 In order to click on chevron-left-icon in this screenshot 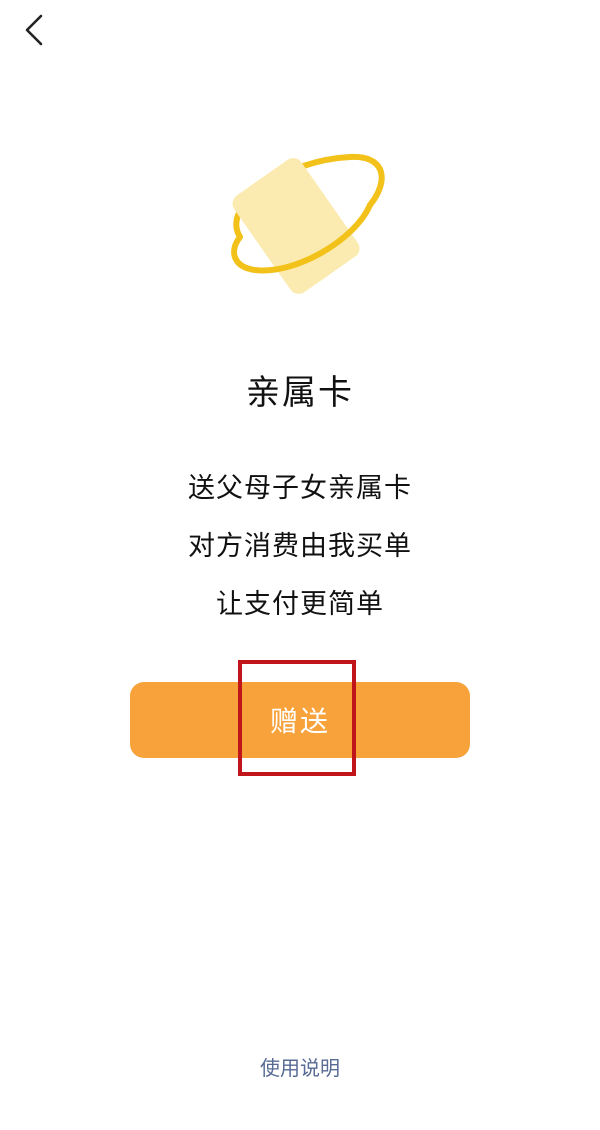, I will do `click(34, 30)`.